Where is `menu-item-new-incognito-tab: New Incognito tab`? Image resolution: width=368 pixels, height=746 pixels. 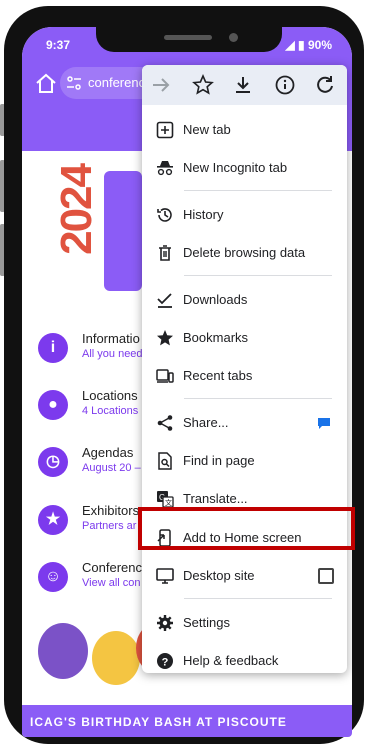
menu-item-new-incognito-tab: New Incognito tab is located at coordinates (244, 168).